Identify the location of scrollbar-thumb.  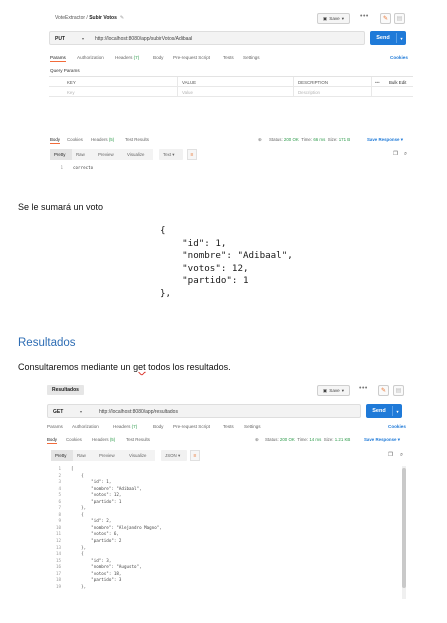
(404, 528).